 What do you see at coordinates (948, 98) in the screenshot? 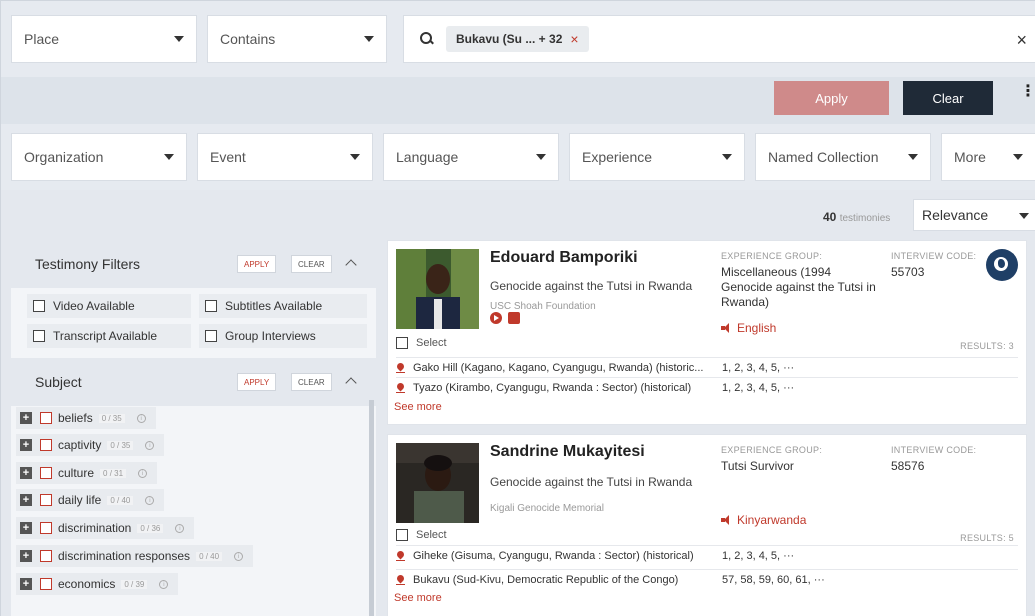
I see `clear-button: Clear` at bounding box center [948, 98].